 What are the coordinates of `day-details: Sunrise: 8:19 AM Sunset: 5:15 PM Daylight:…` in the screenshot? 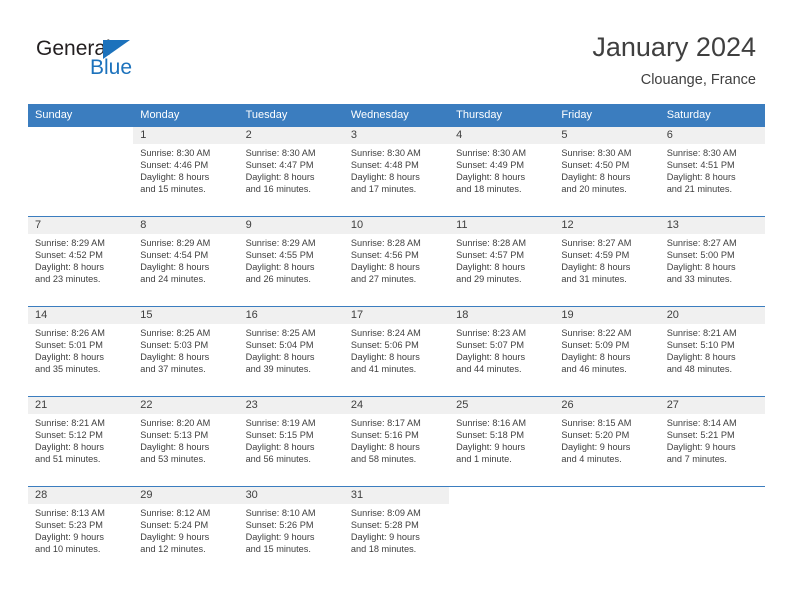 It's located at (291, 439).